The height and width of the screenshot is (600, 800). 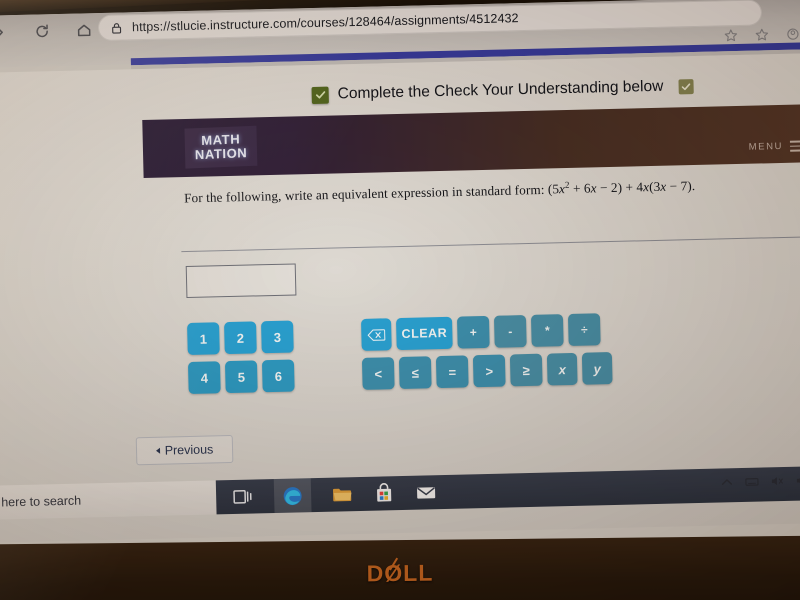 I want to click on key-less-than: <, so click(x=378, y=373).